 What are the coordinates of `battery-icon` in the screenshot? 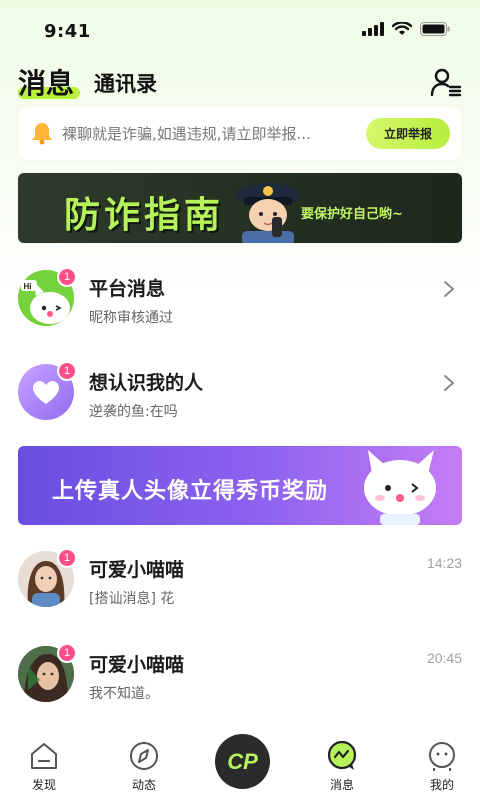 It's located at (435, 29).